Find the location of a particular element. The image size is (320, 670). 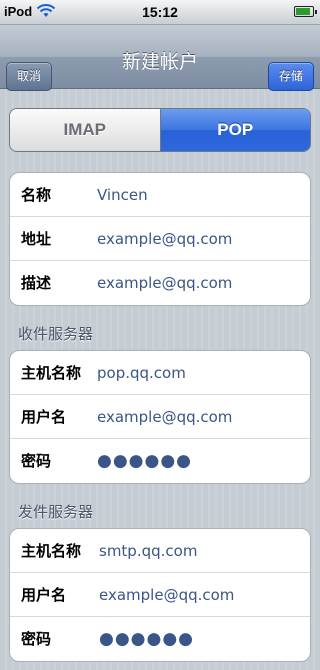

outgoing-username-field: example@qq.com is located at coordinates (166, 595).